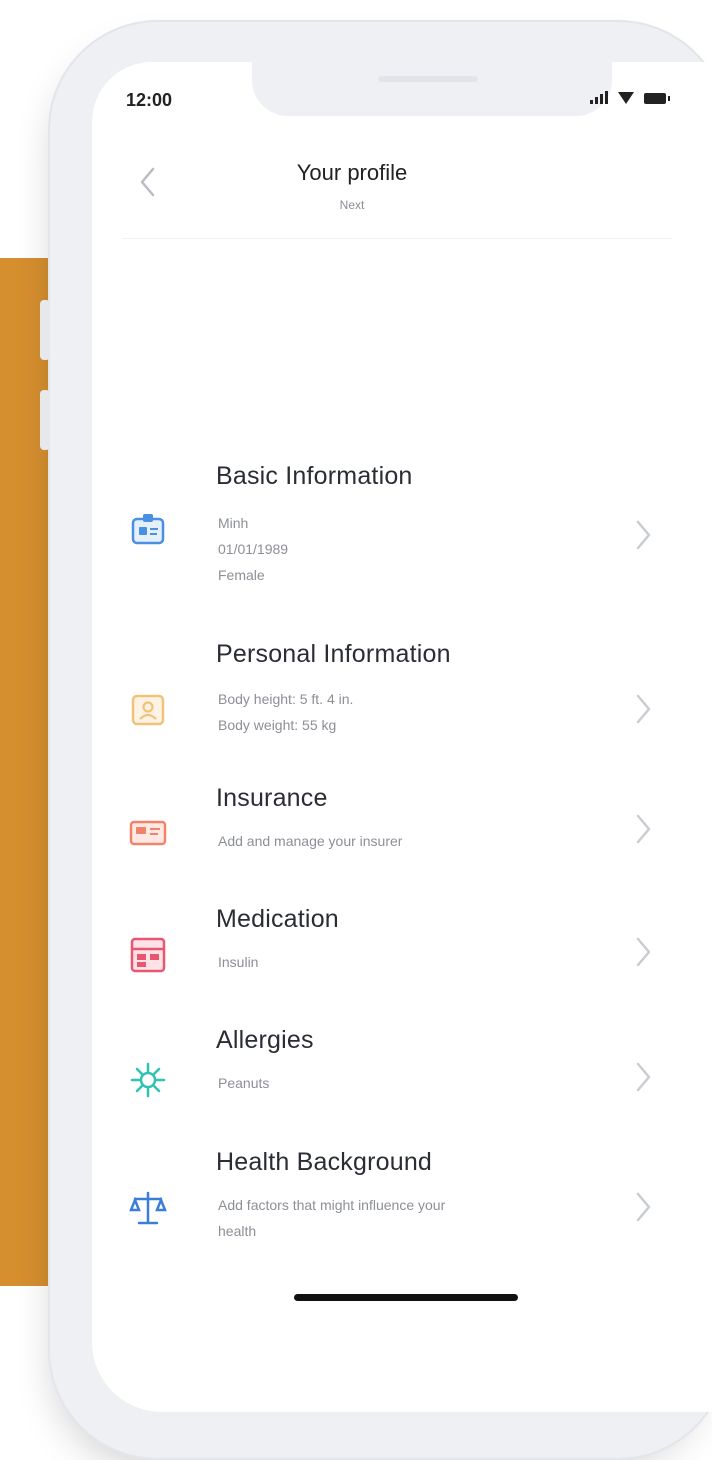 The width and height of the screenshot is (712, 1460). I want to click on notch, so click(432, 89).